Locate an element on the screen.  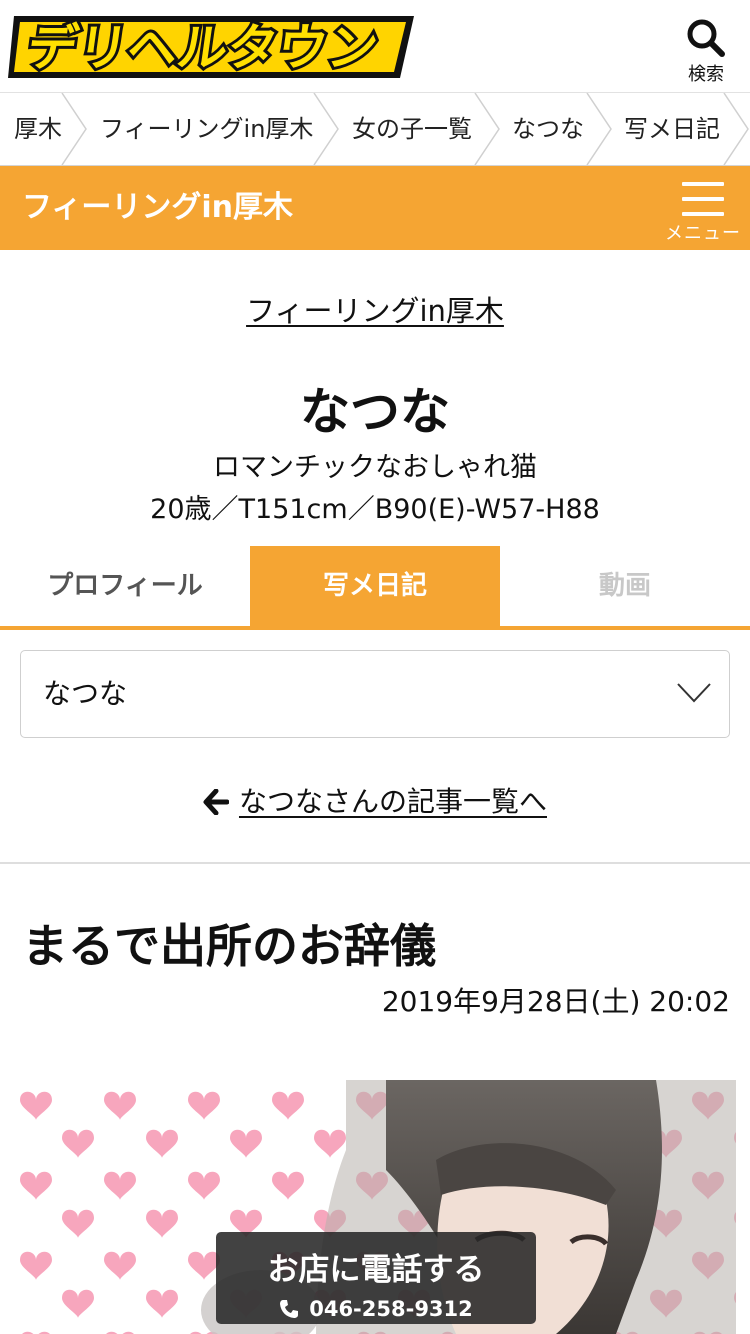
back-link-label: なつなさんの記事一覧へ is located at coordinates (392, 801).